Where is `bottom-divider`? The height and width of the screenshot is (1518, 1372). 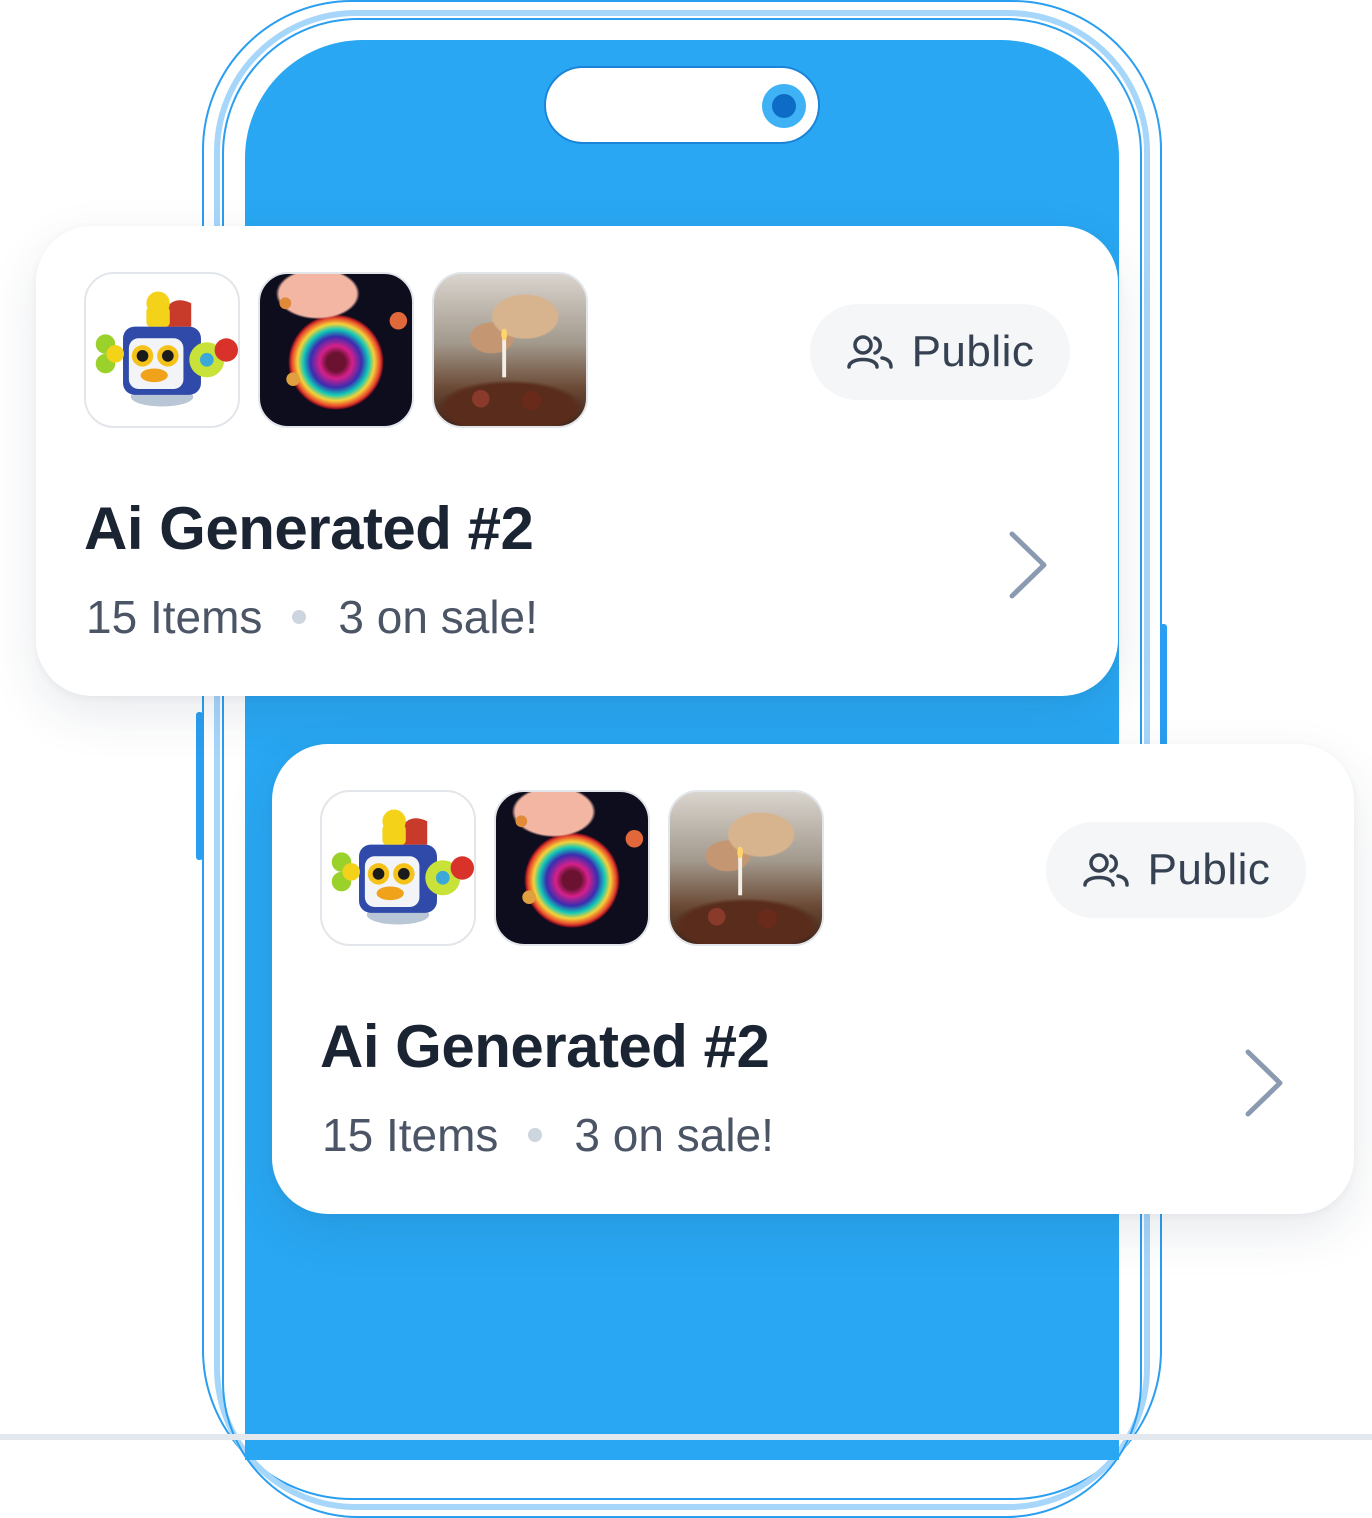
bottom-divider is located at coordinates (686, 1437).